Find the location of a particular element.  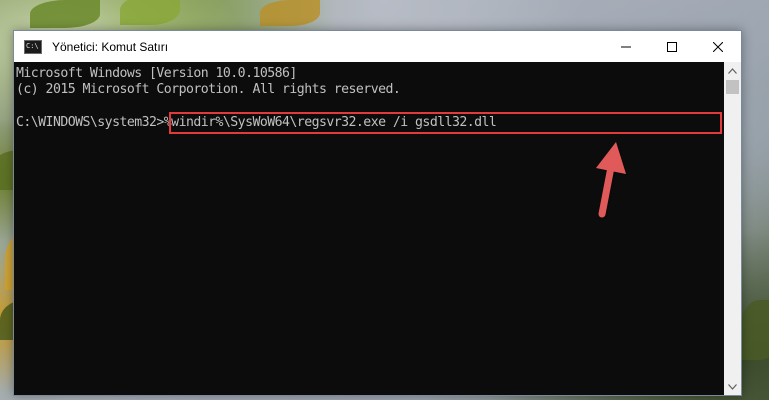

close-icon is located at coordinates (718, 46).